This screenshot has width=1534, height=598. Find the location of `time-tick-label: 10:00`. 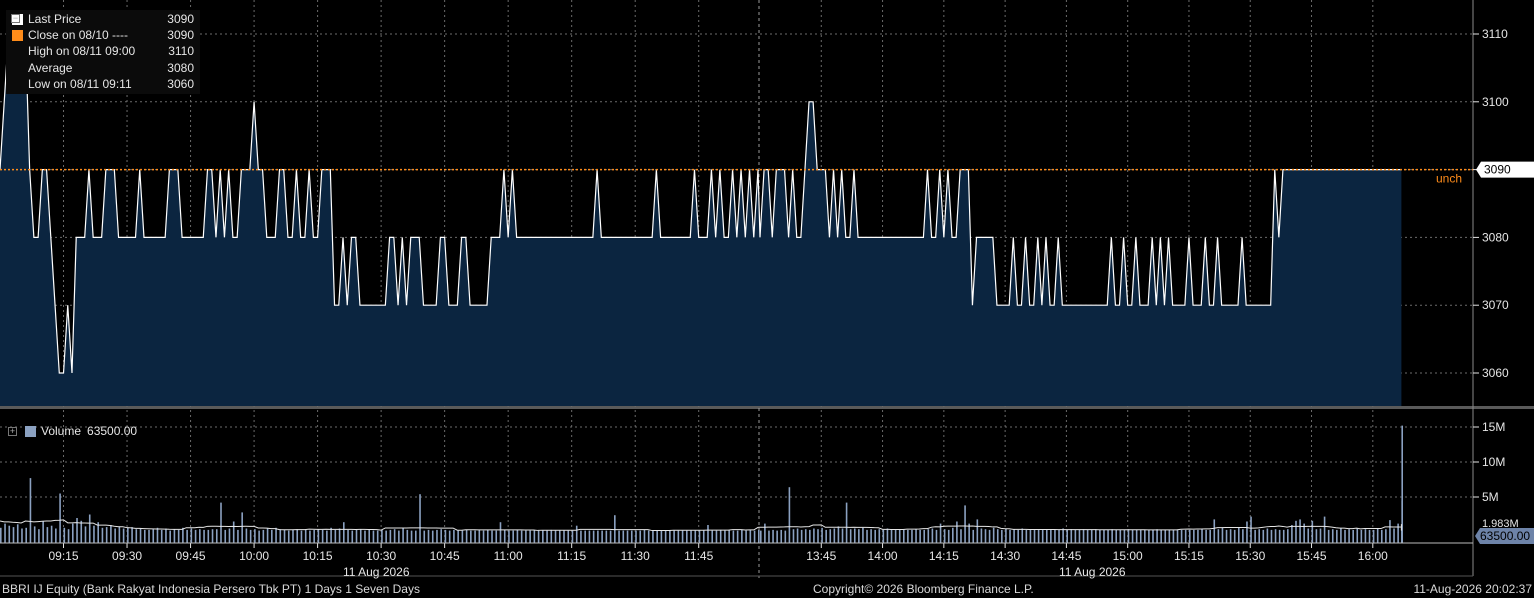

time-tick-label: 10:00 is located at coordinates (254, 556).